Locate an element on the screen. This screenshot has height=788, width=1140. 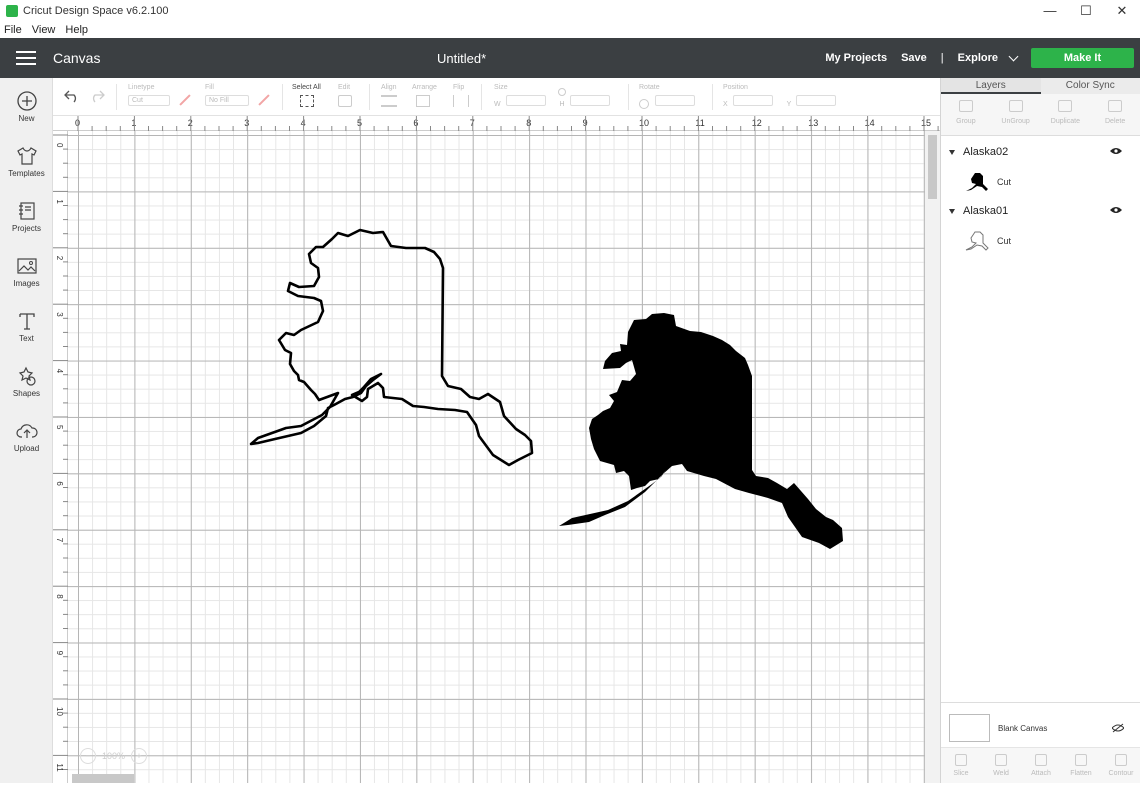
delete-button: Delete is located at coordinates (1115, 114).